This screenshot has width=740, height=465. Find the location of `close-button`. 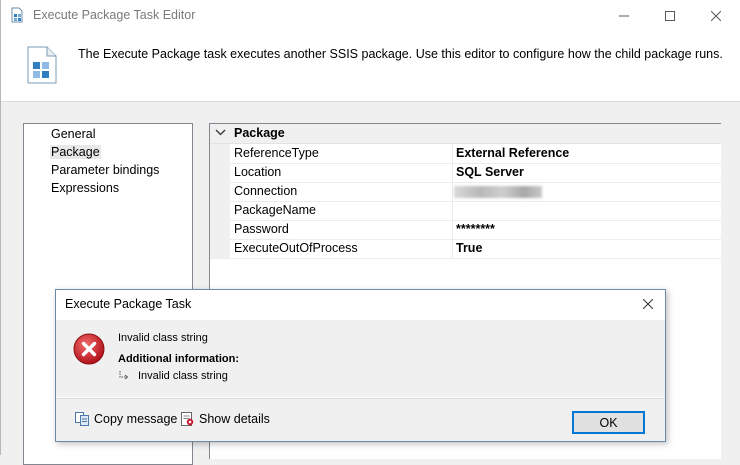

close-button is located at coordinates (716, 15).